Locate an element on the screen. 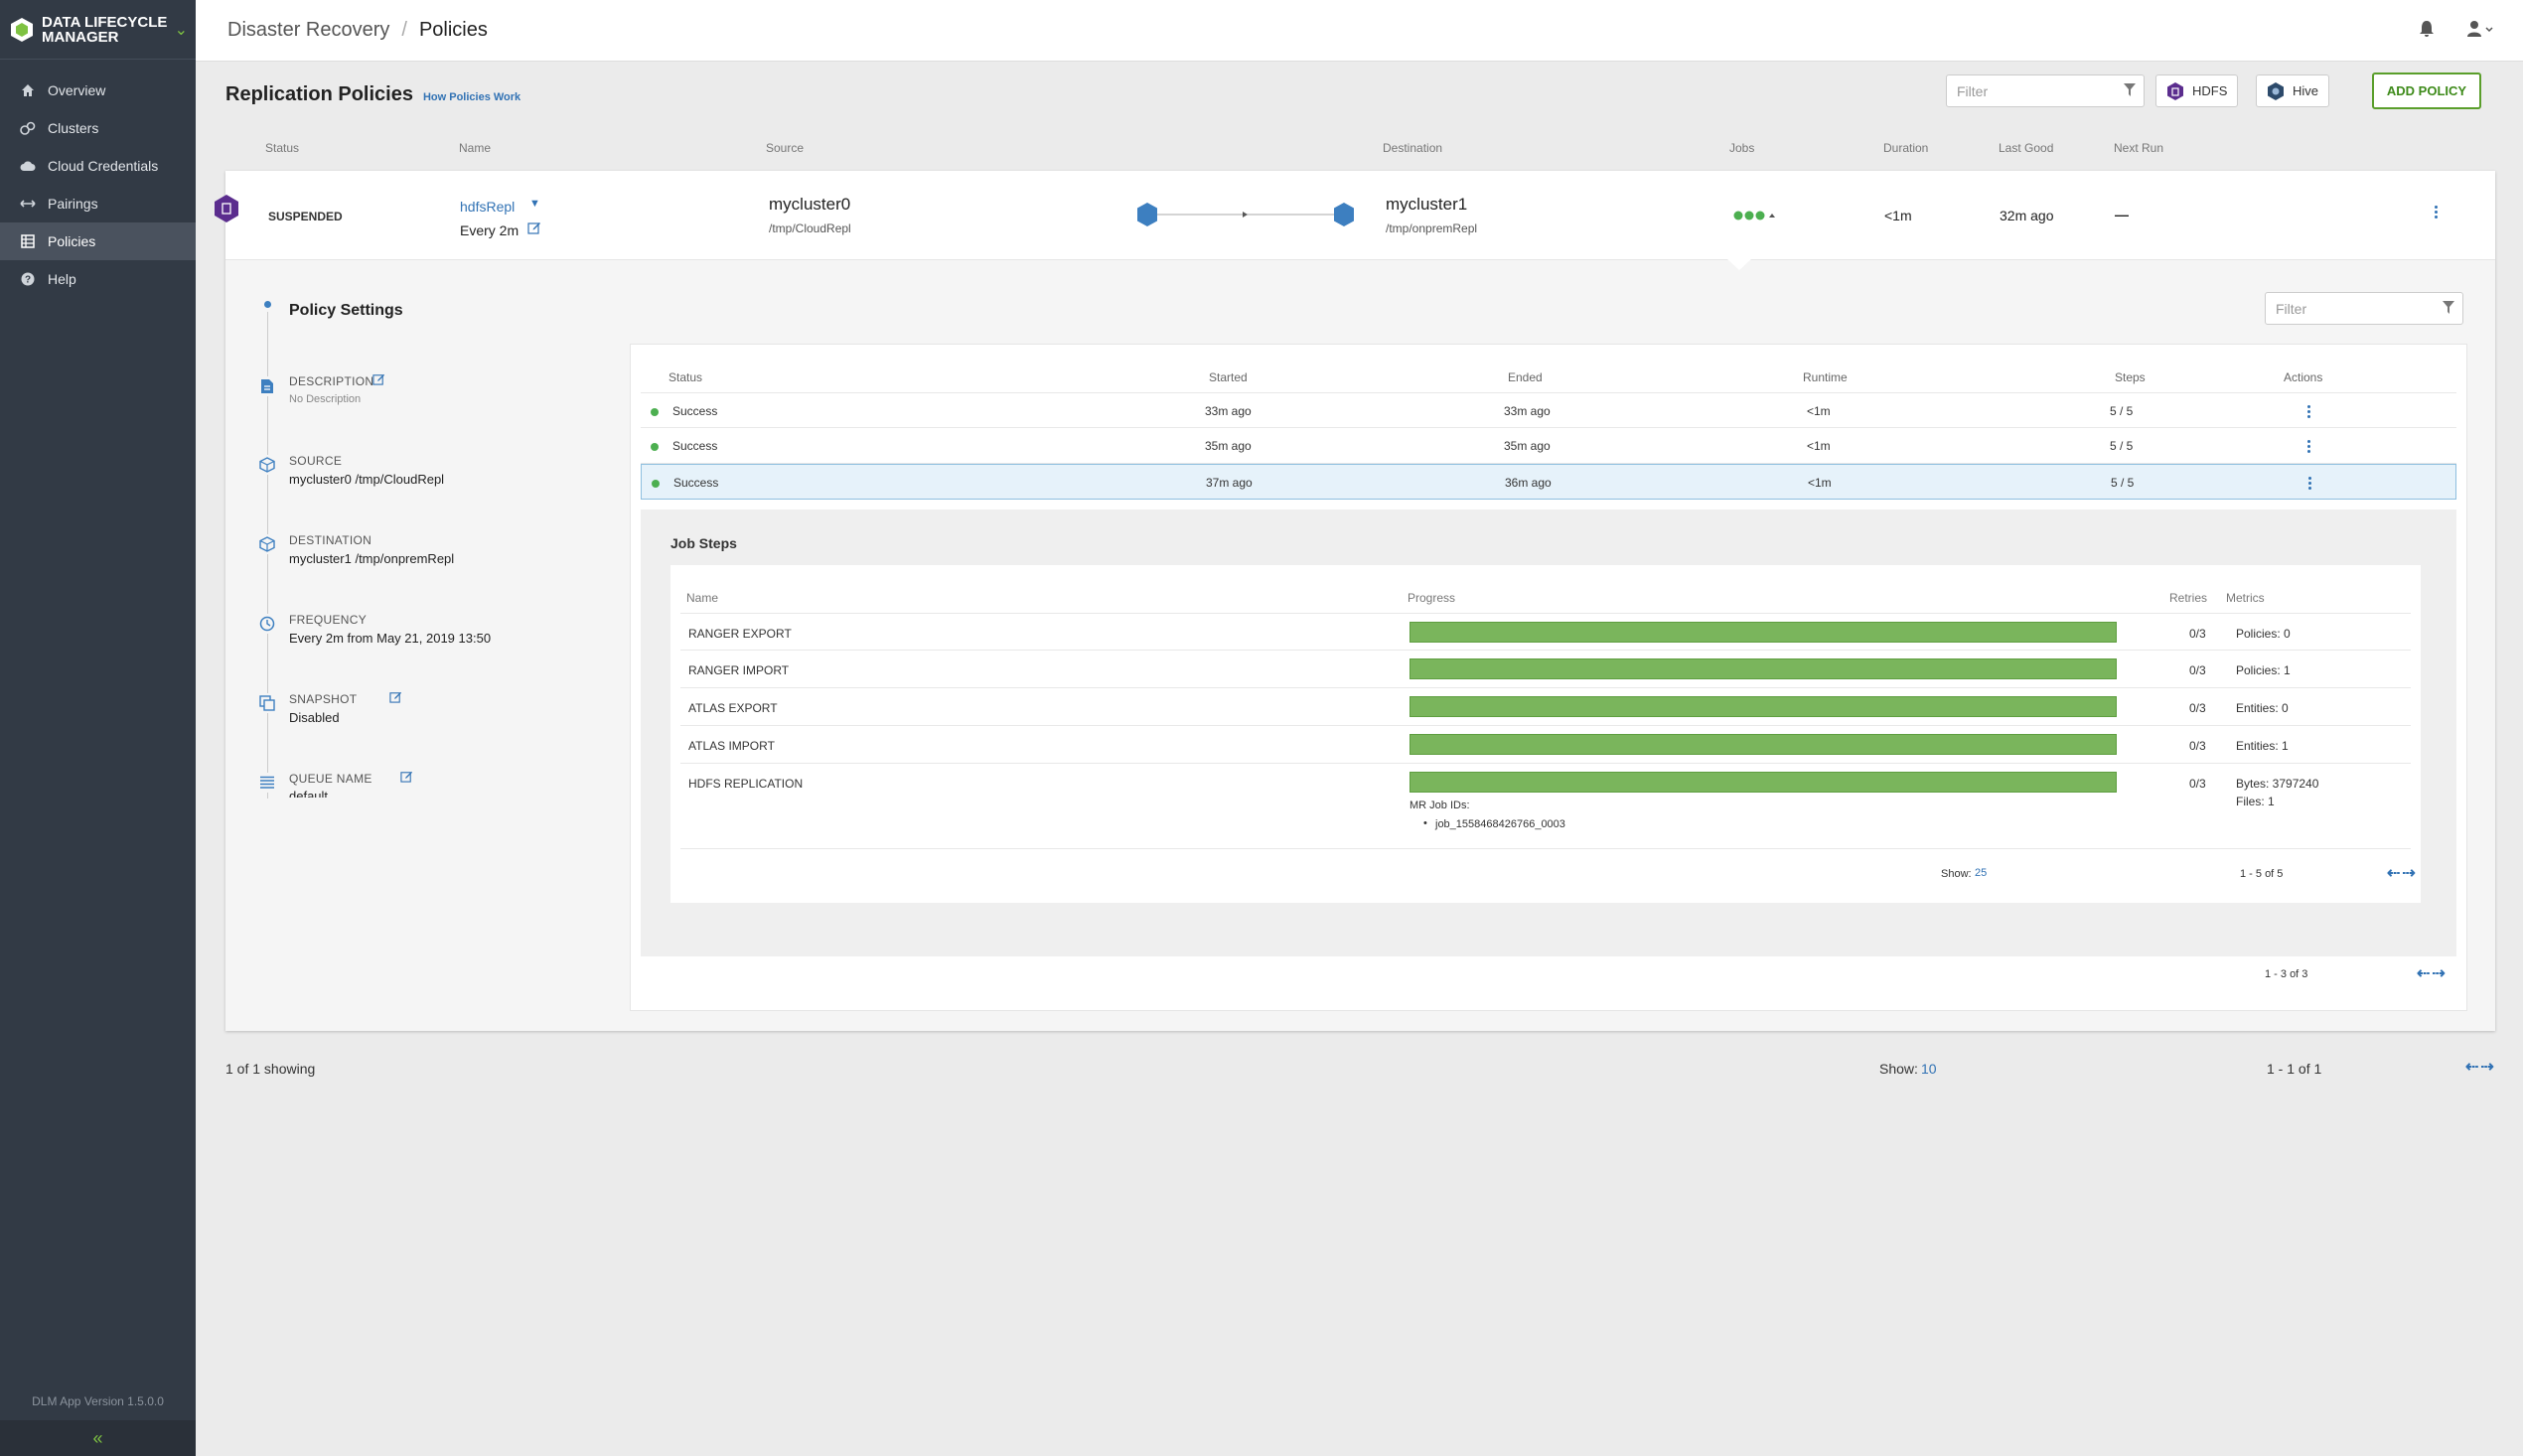 The width and height of the screenshot is (2523, 1456). hive-hex-icon is located at coordinates (2276, 90).